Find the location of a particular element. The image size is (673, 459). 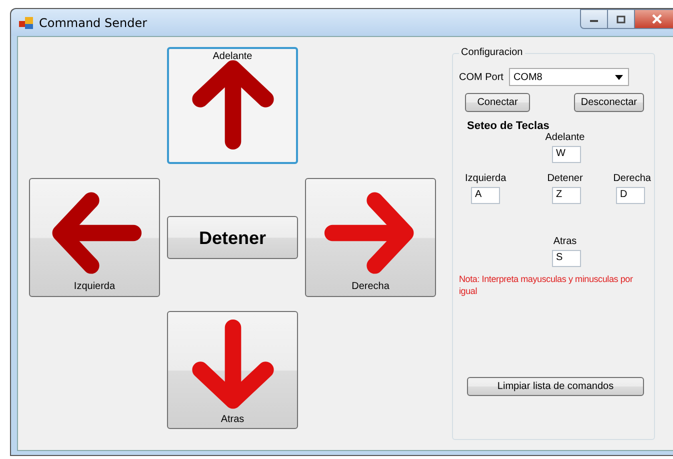

direction-button: Derecha is located at coordinates (370, 237).